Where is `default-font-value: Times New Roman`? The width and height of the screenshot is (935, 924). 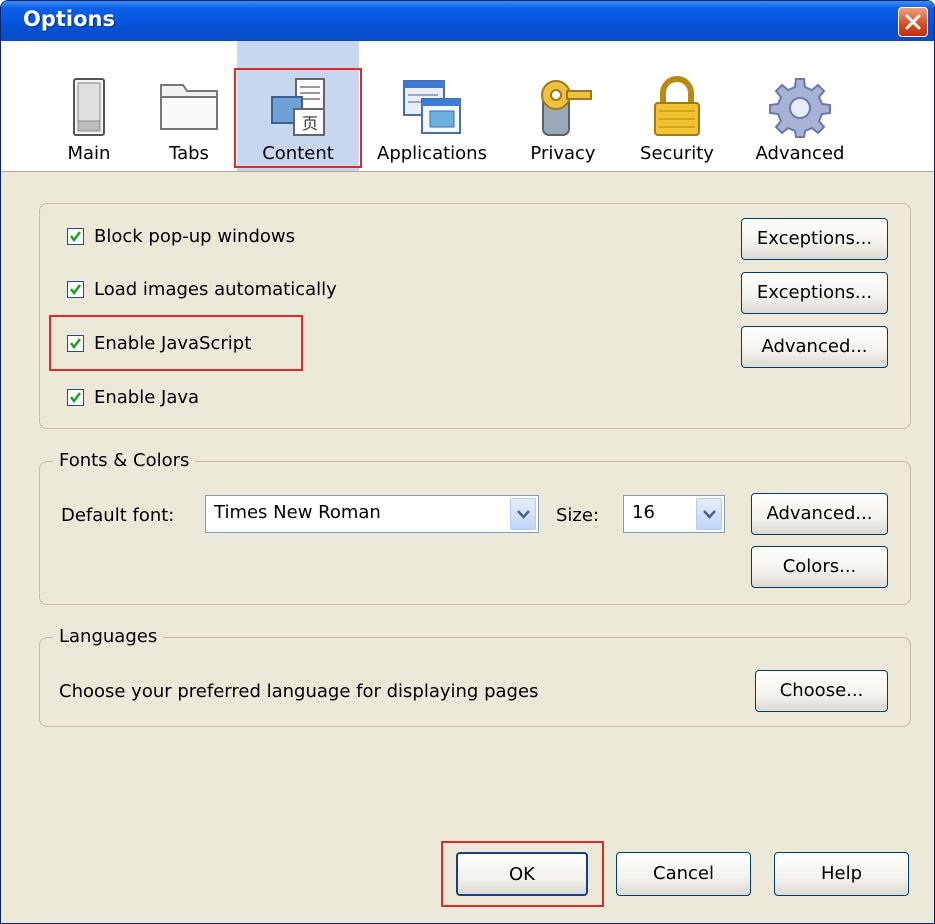 default-font-value: Times New Roman is located at coordinates (297, 512).